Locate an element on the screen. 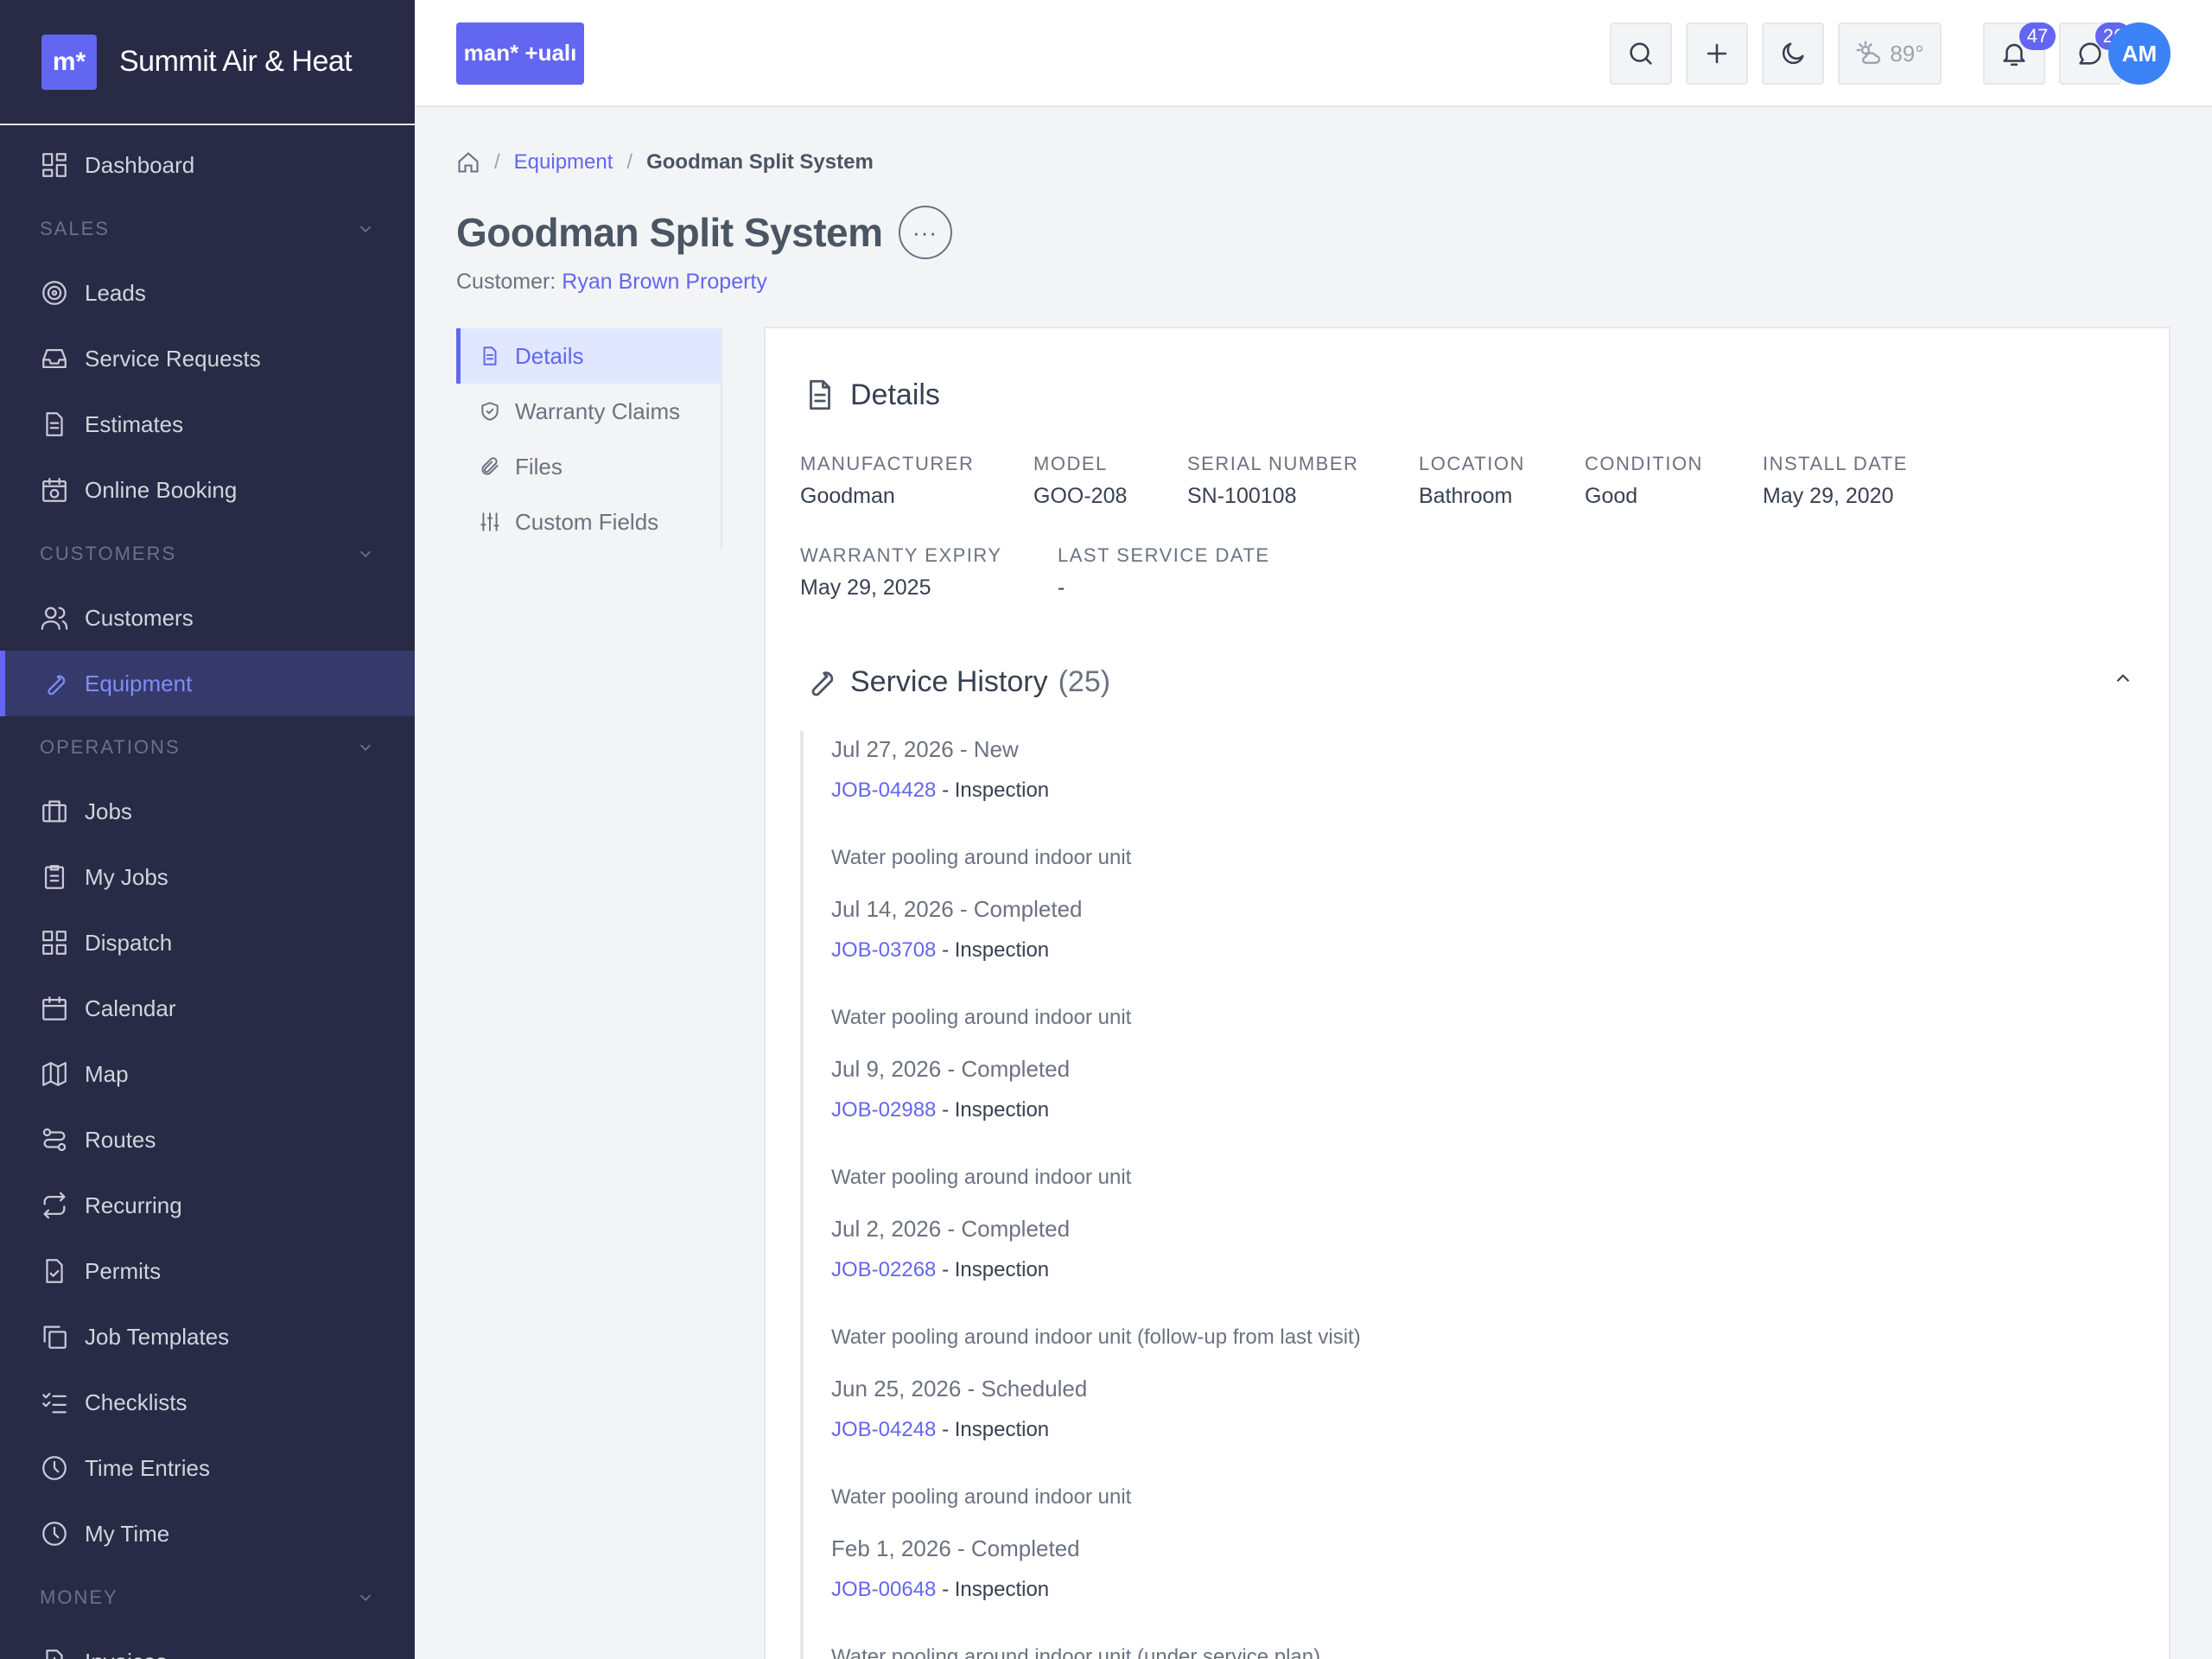  partly-cloudy-icon is located at coordinates (1868, 52).